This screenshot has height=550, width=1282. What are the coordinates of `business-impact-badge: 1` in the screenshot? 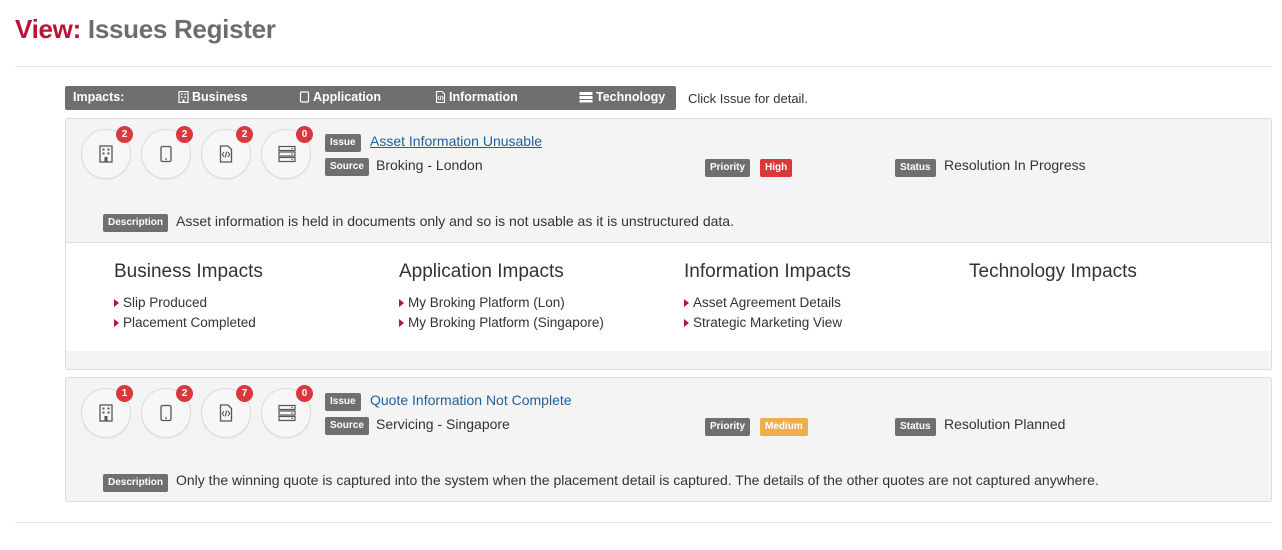 It's located at (107, 411).